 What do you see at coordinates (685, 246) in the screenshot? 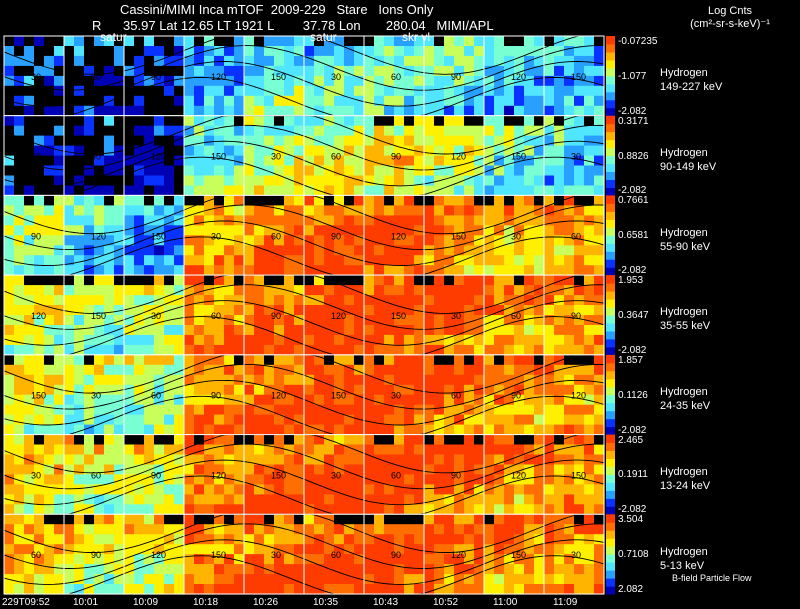
I see `energy-range: 55-90 keV` at bounding box center [685, 246].